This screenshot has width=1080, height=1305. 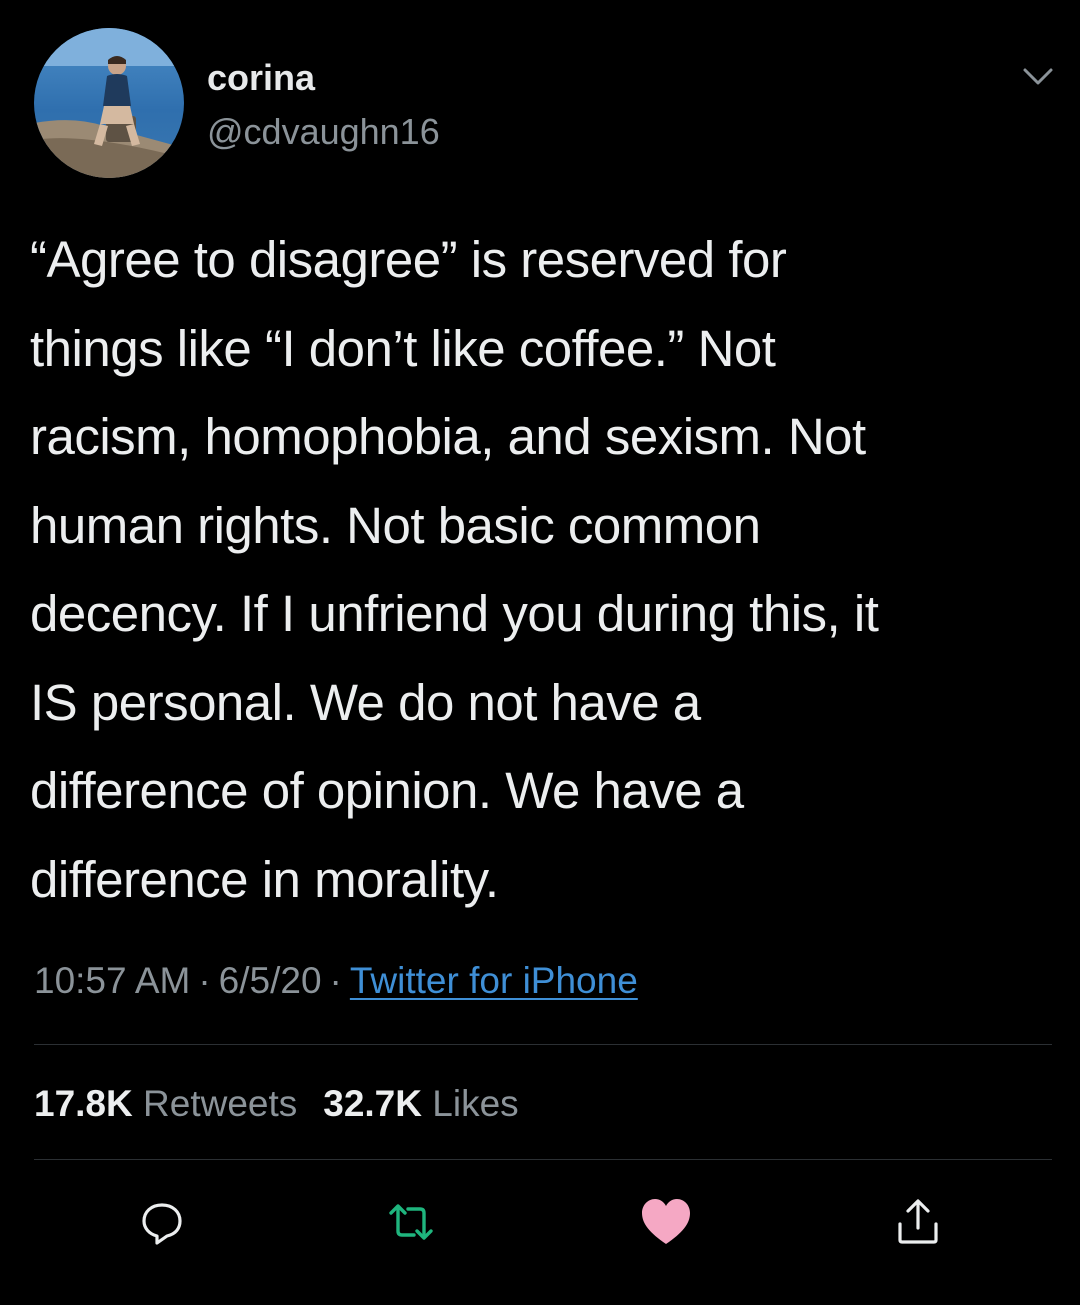 I want to click on tweet-text-line: difference of opinion. We have a, so click(x=387, y=790).